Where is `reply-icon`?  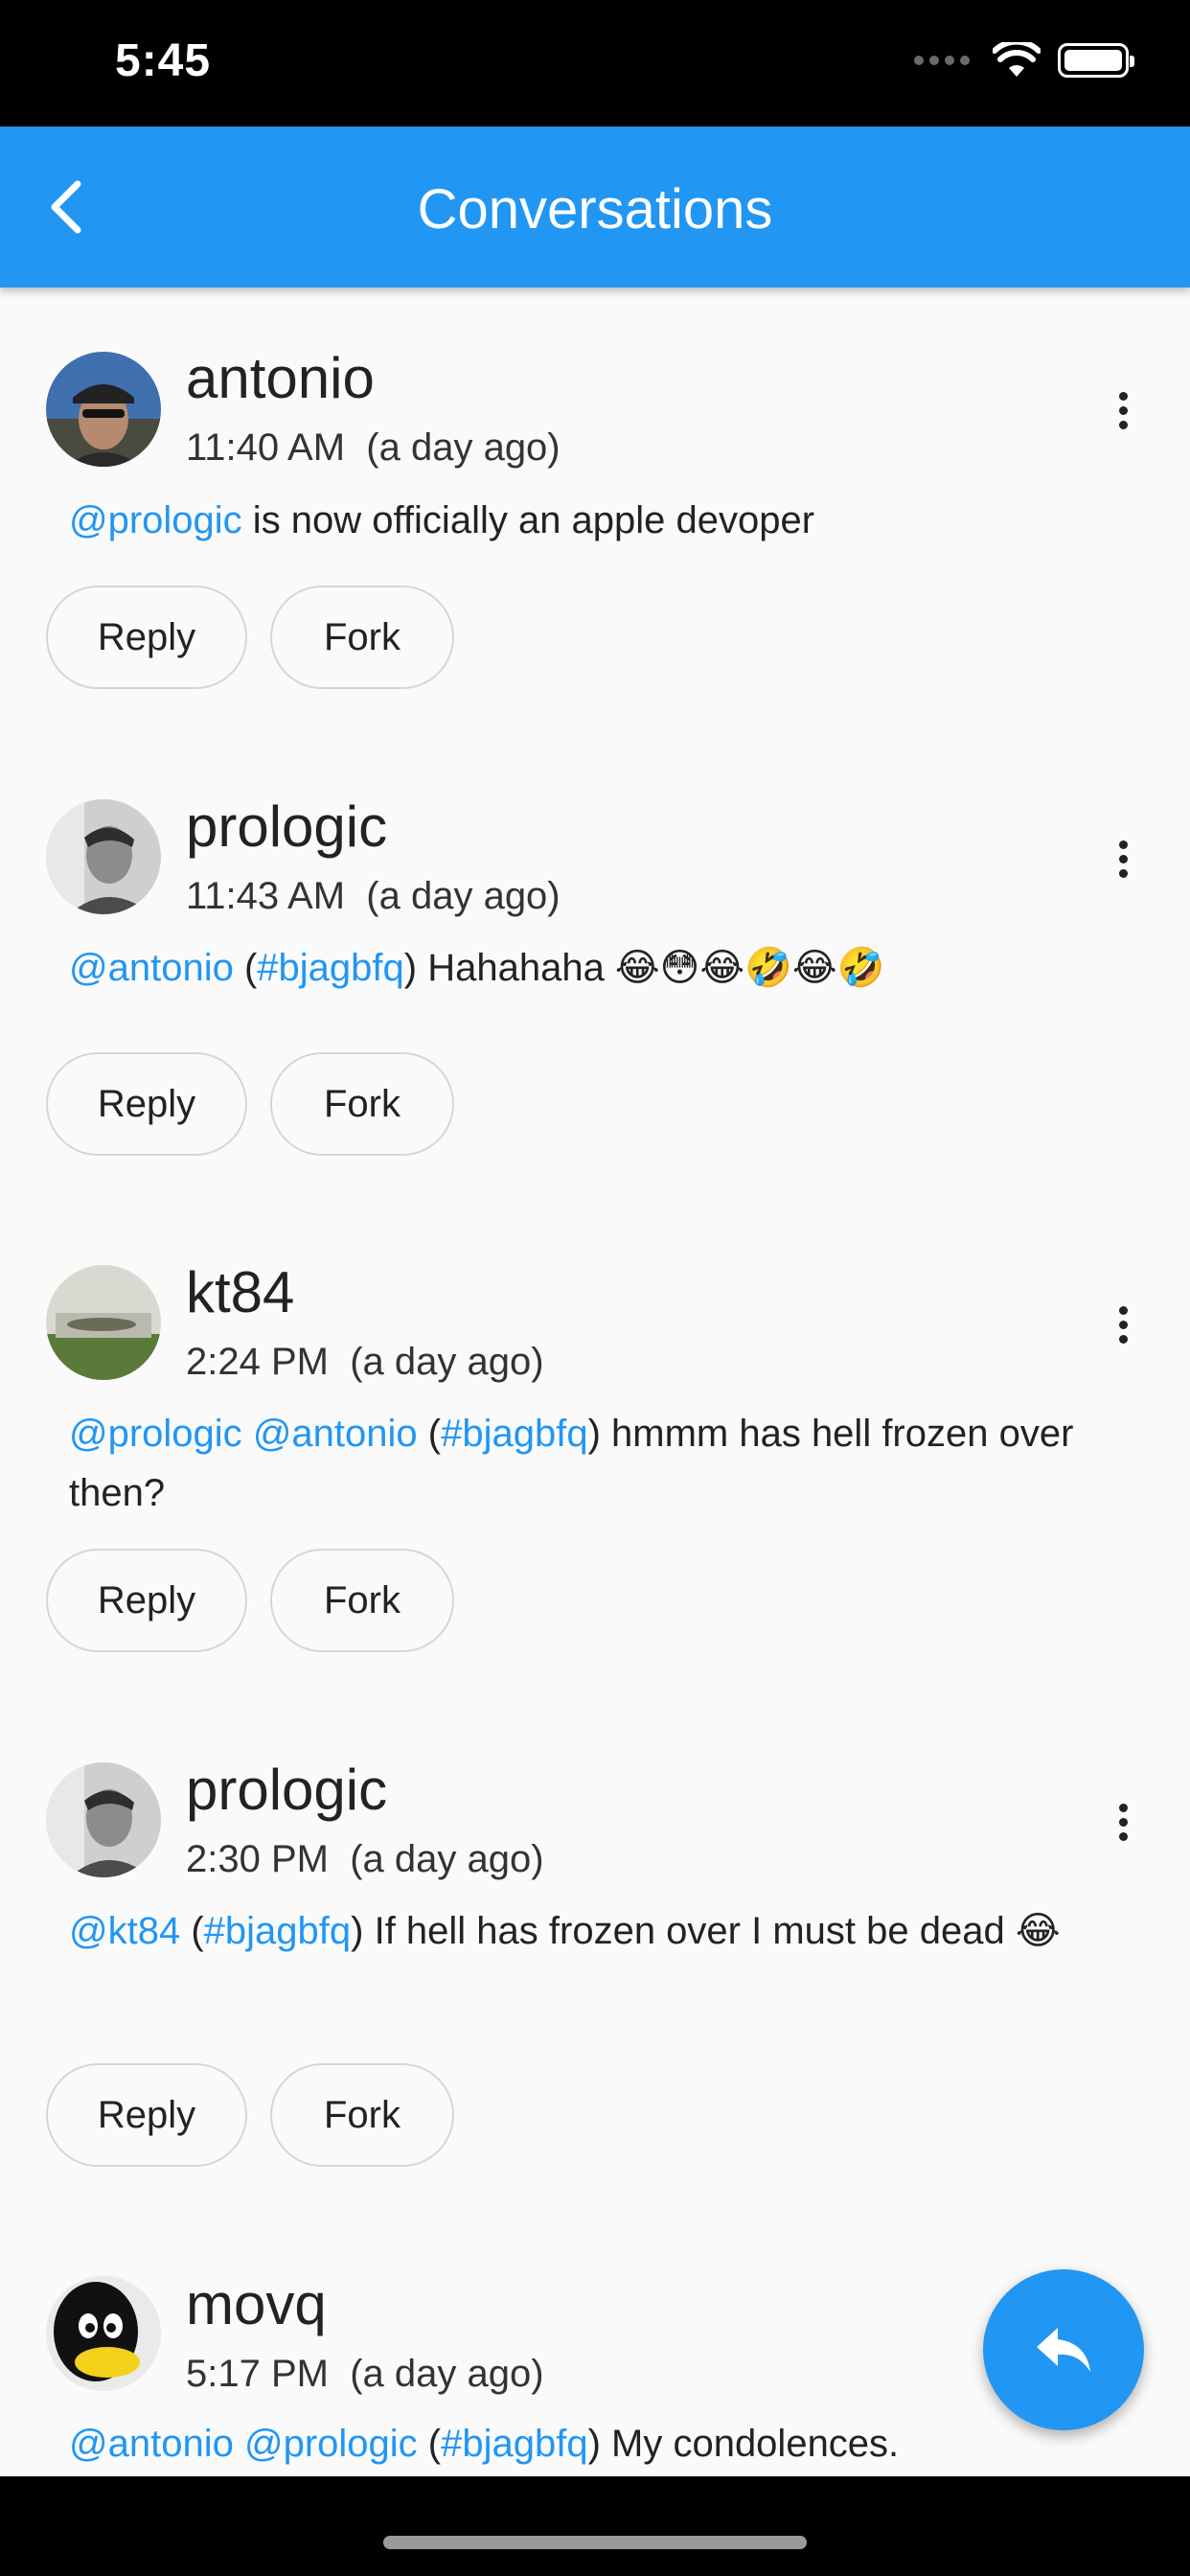 reply-icon is located at coordinates (1064, 2350).